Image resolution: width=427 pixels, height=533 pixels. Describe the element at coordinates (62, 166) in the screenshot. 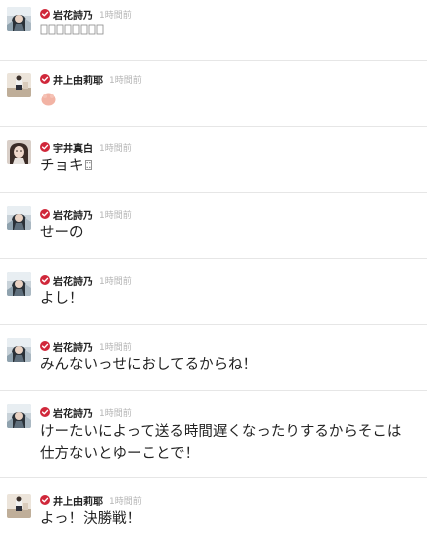

I see `post-text: チョキ` at that location.